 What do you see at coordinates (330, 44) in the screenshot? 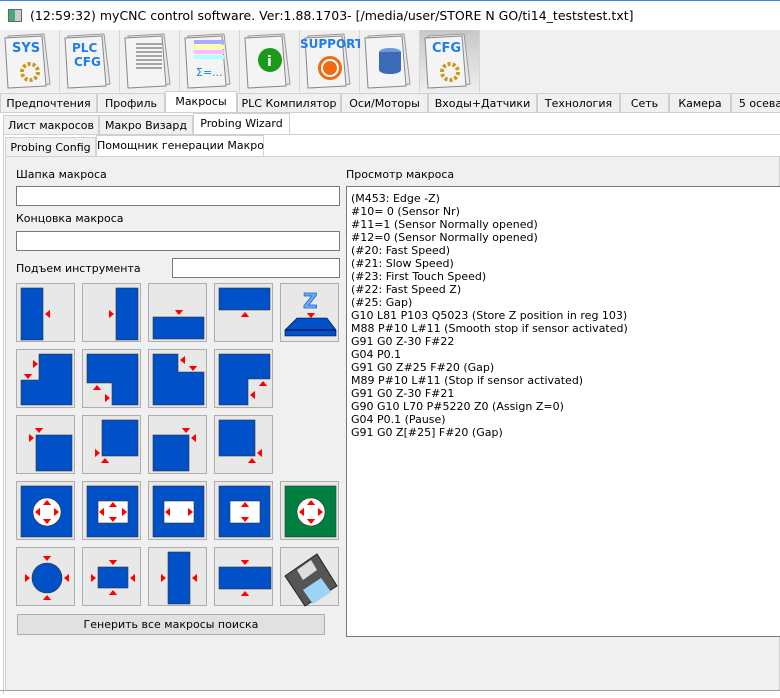
I see `svg-text: SUPPORT` at bounding box center [330, 44].